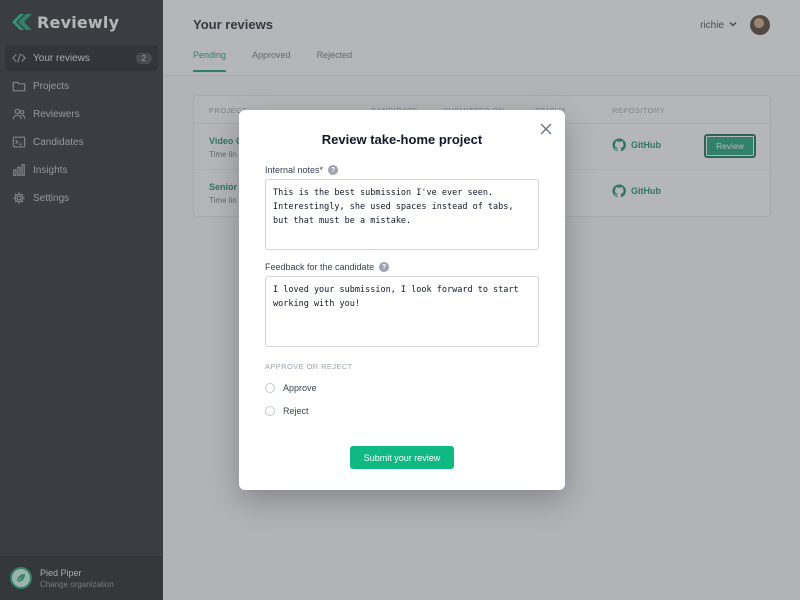 The image size is (800, 600). What do you see at coordinates (320, 267) in the screenshot?
I see `feedback-label-text: Feedback for the candidate` at bounding box center [320, 267].